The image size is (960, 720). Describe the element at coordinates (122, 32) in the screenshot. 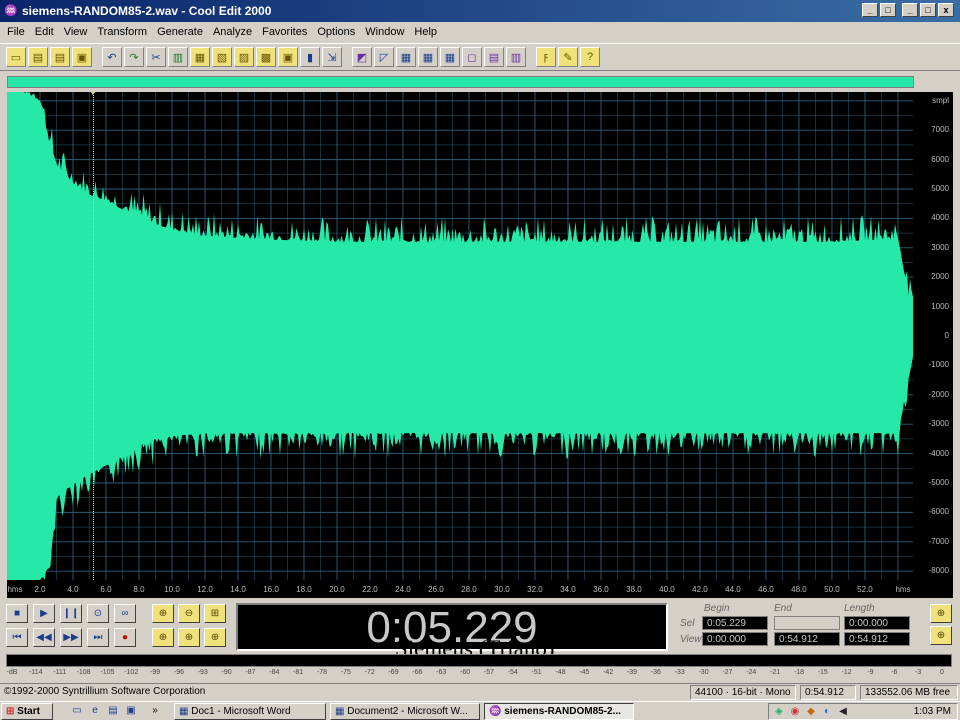

I see `menu-transform: Transform` at that location.